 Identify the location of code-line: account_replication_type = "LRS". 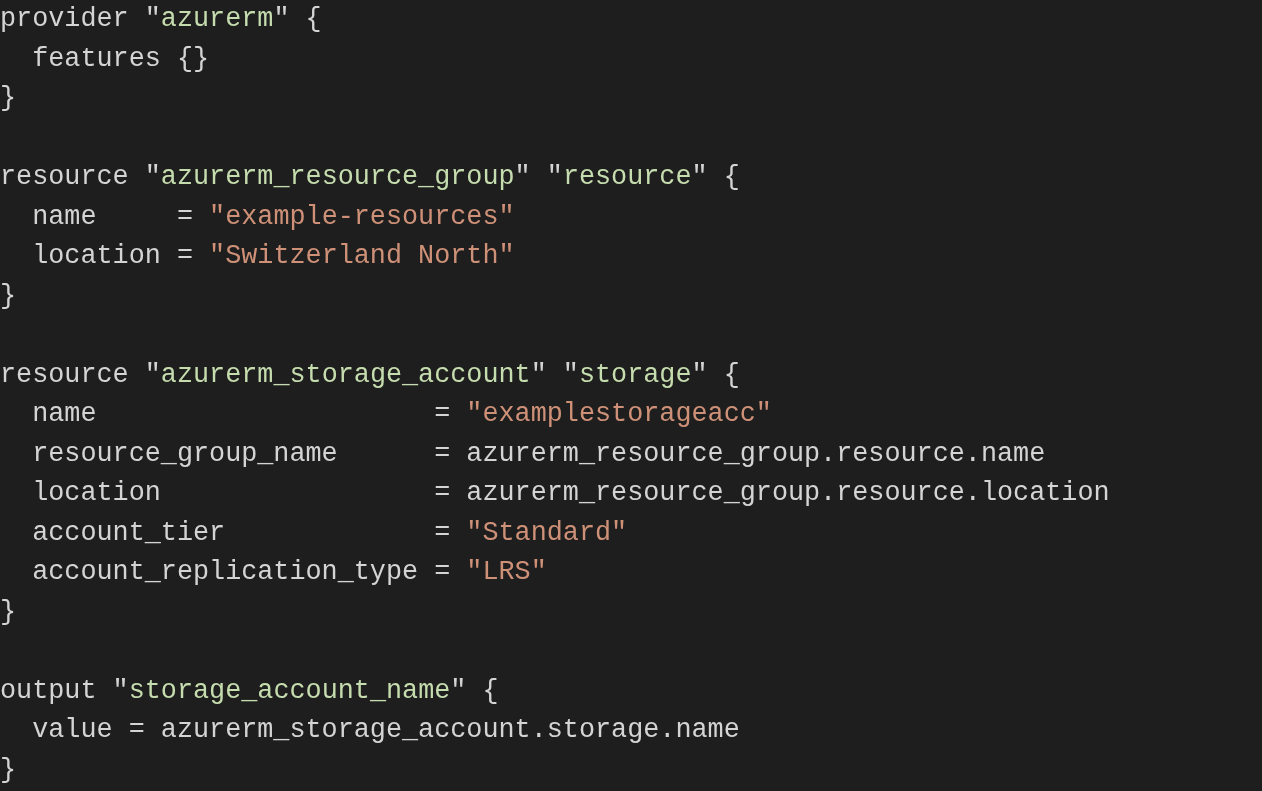
(289, 572).